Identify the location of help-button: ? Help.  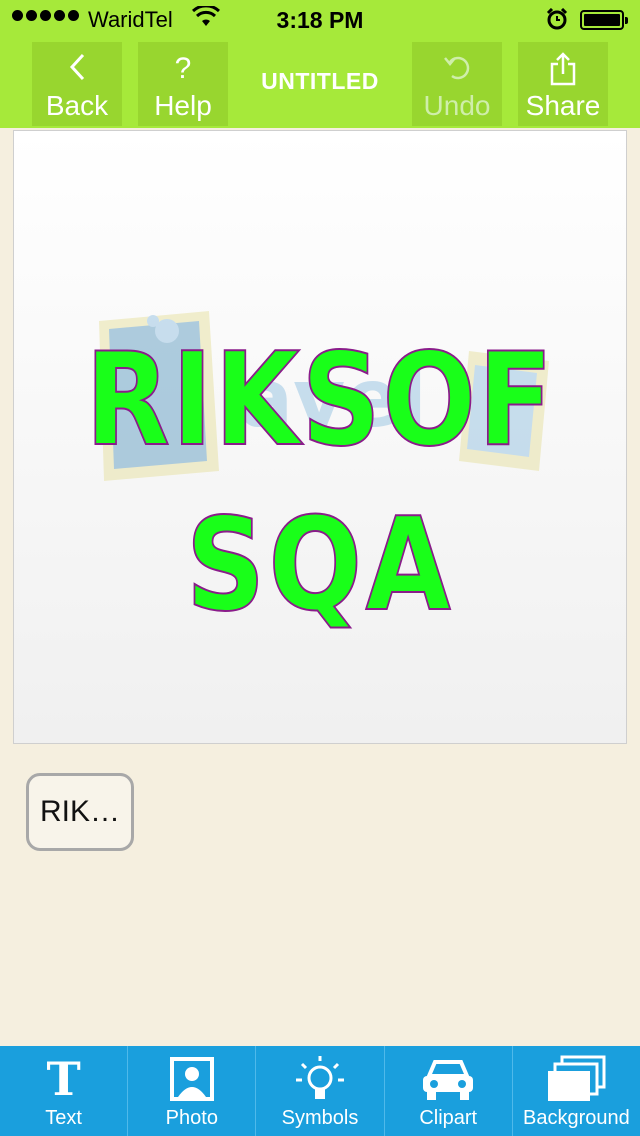
(183, 84).